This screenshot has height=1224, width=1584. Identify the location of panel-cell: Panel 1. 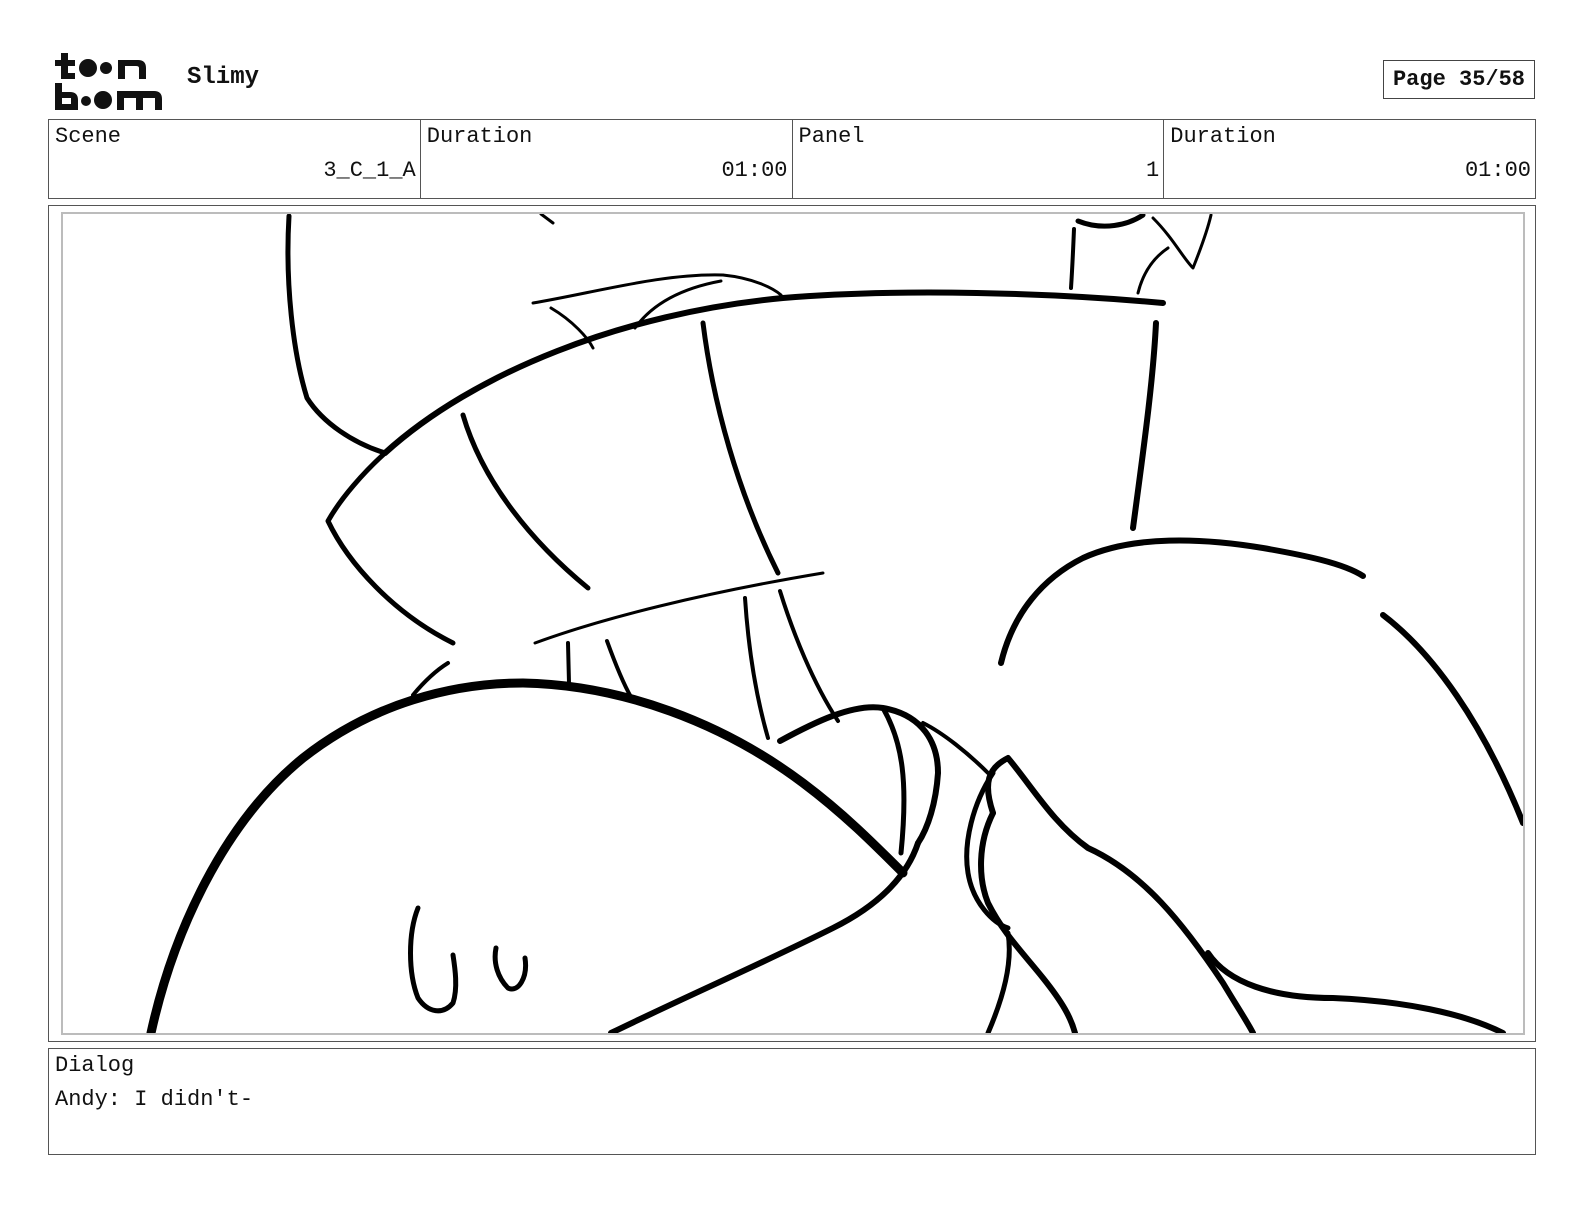
(979, 159).